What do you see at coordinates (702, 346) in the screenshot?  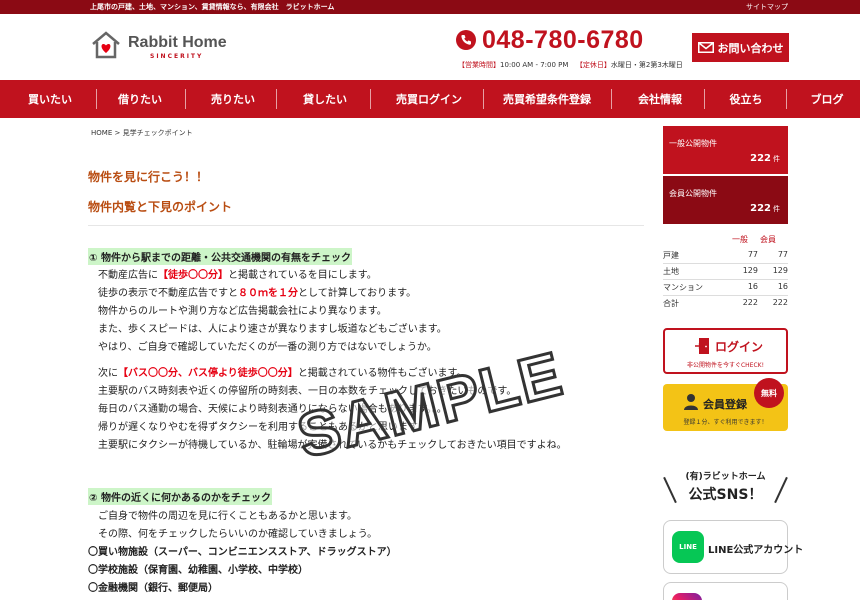 I see `door-icon` at bounding box center [702, 346].